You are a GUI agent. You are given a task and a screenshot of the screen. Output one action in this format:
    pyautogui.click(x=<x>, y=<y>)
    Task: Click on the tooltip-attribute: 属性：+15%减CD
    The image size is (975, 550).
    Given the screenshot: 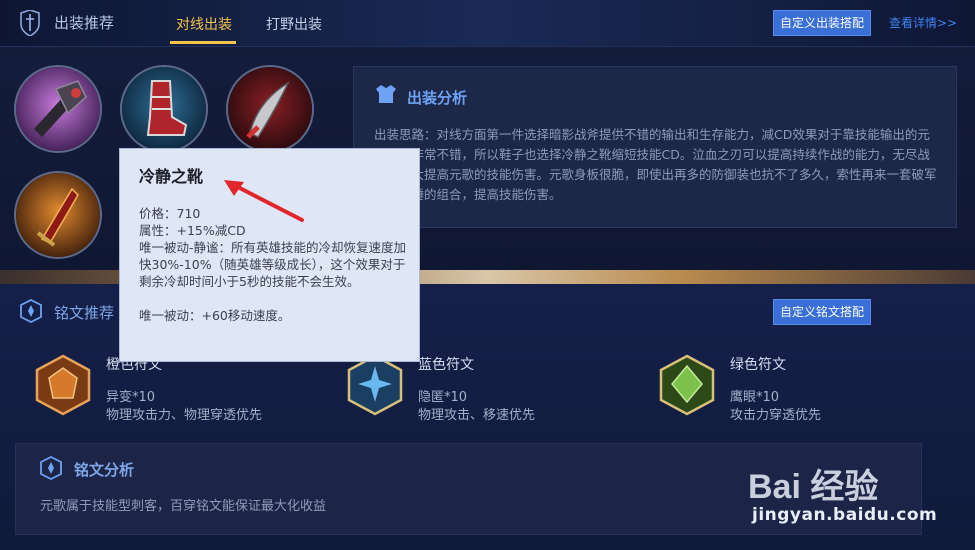 What is the action you would take?
    pyautogui.click(x=192, y=230)
    